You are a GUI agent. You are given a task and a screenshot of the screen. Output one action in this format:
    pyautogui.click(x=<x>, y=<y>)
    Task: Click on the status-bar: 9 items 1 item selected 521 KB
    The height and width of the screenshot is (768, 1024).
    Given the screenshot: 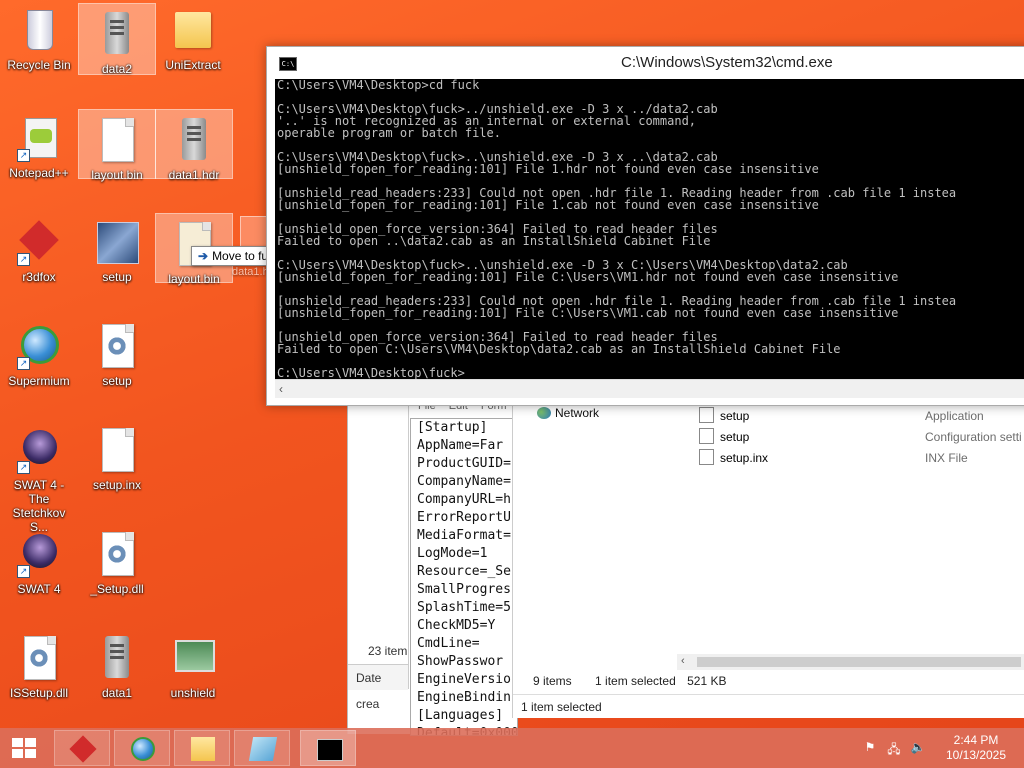 What is the action you would take?
    pyautogui.click(x=768, y=681)
    